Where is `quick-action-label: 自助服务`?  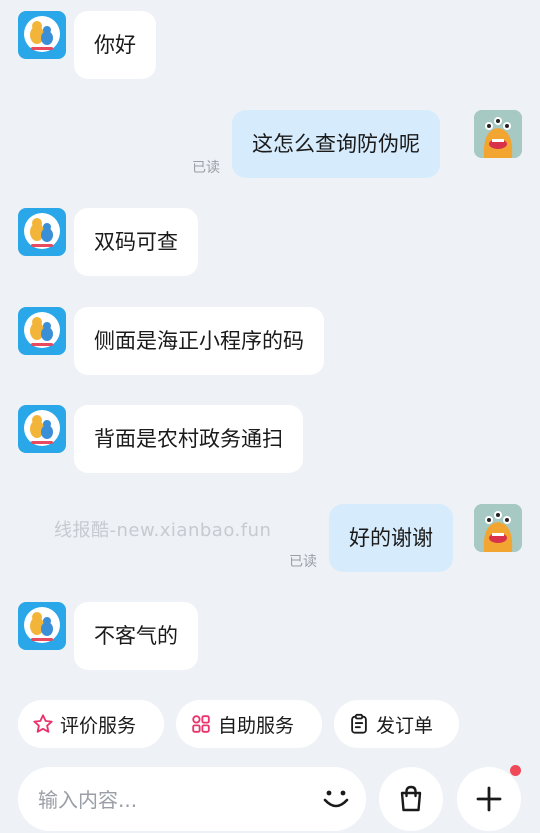 quick-action-label: 自助服务 is located at coordinates (256, 725).